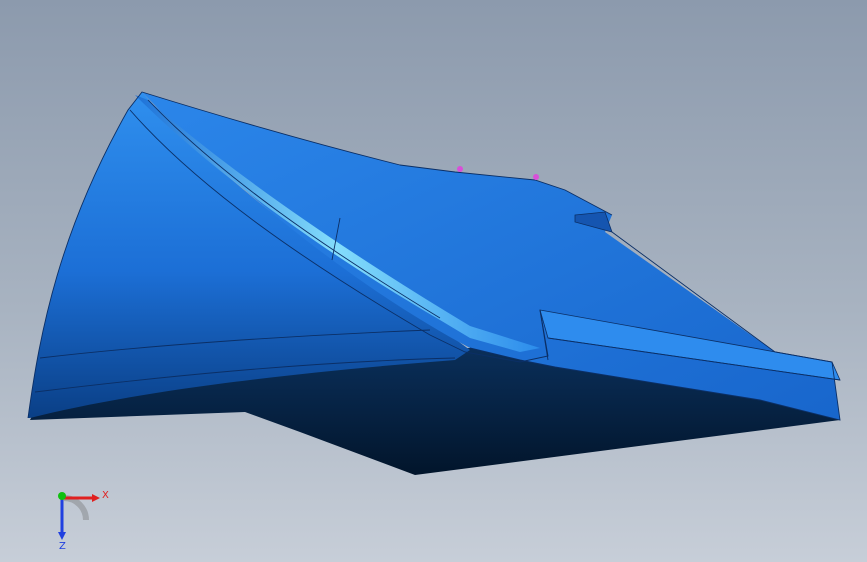  I want to click on x-axis-arrowhead, so click(96, 498).